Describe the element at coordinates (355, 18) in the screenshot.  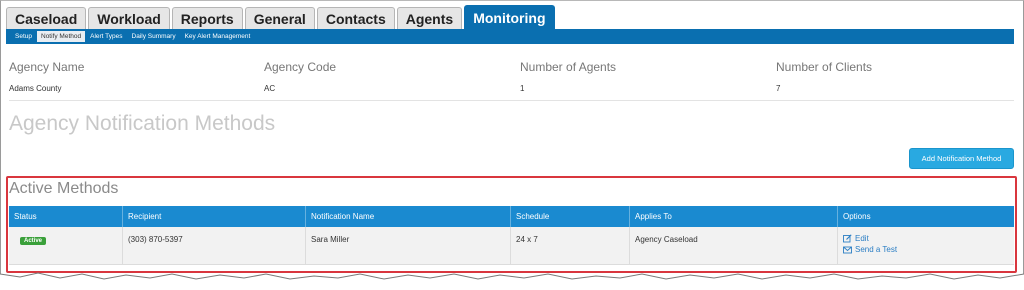
I see `tab-contacts: Contacts` at that location.